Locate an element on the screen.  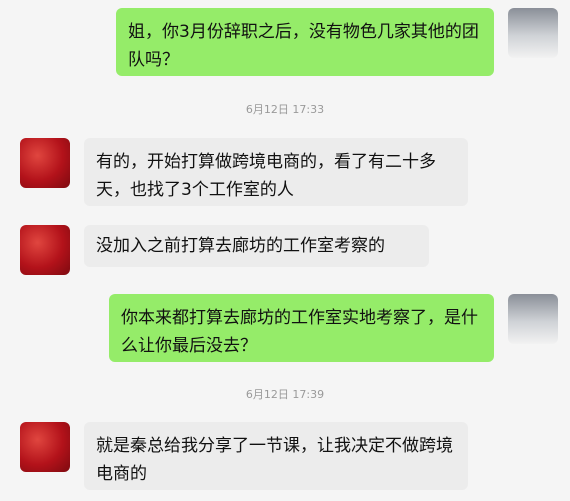
message-bubble-sent: 你本来都打算去廊坊的工作室实地考察了，是什么让你最后没去？ is located at coordinates (301, 328).